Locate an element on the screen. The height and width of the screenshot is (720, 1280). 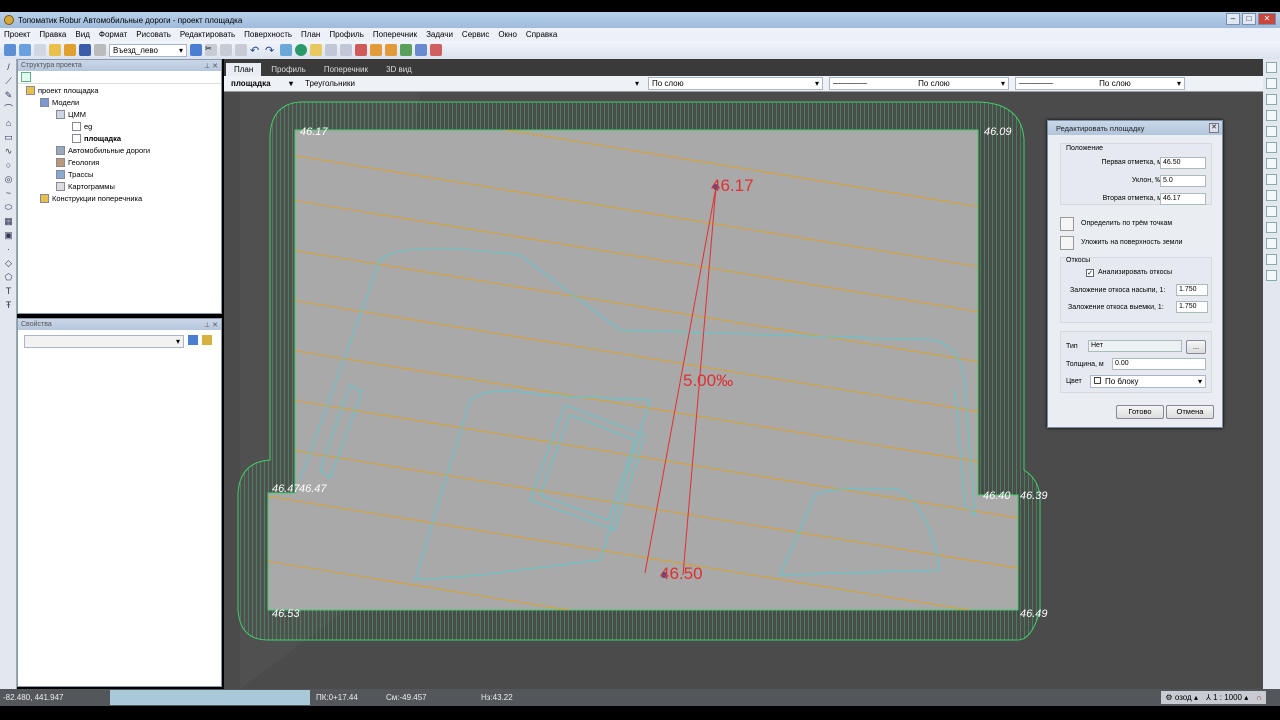
menu-format: Формат is located at coordinates (113, 34).